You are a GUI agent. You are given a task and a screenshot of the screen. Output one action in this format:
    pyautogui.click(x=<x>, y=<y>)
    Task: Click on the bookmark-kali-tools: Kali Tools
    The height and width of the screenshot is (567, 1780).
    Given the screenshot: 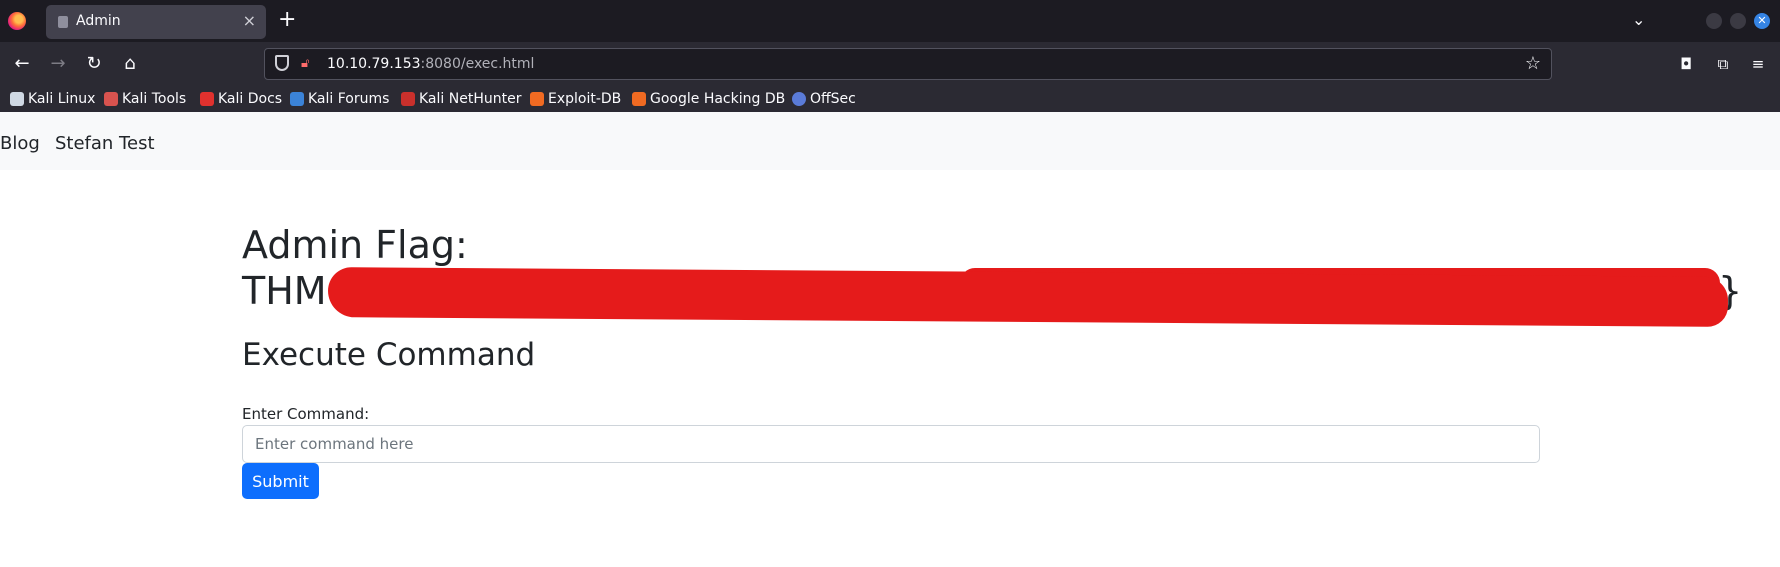 What is the action you would take?
    pyautogui.click(x=145, y=99)
    